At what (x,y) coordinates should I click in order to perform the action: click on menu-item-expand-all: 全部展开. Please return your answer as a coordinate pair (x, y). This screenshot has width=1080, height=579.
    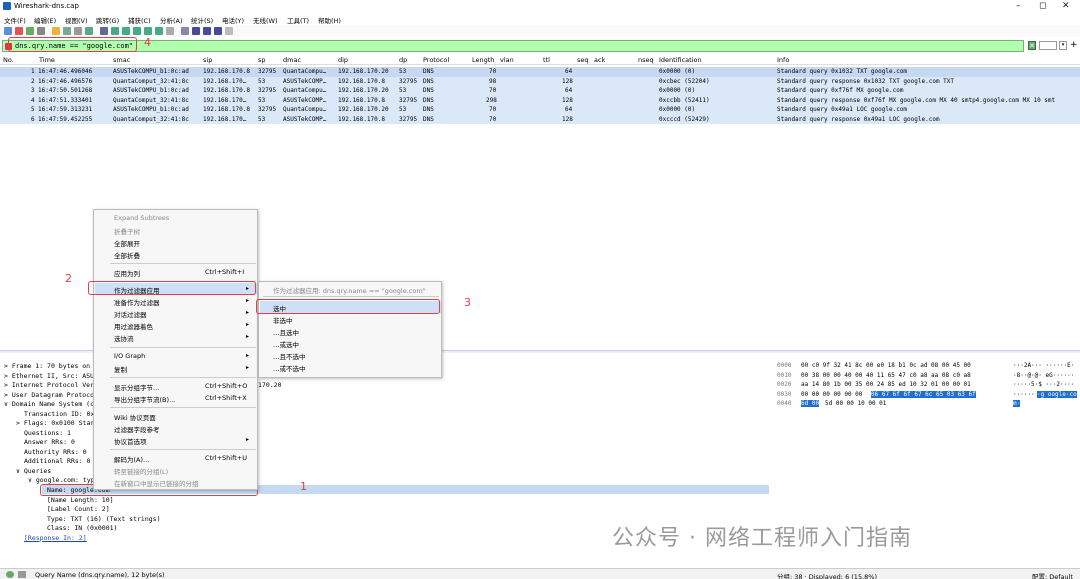
    Looking at the image, I should click on (127, 243).